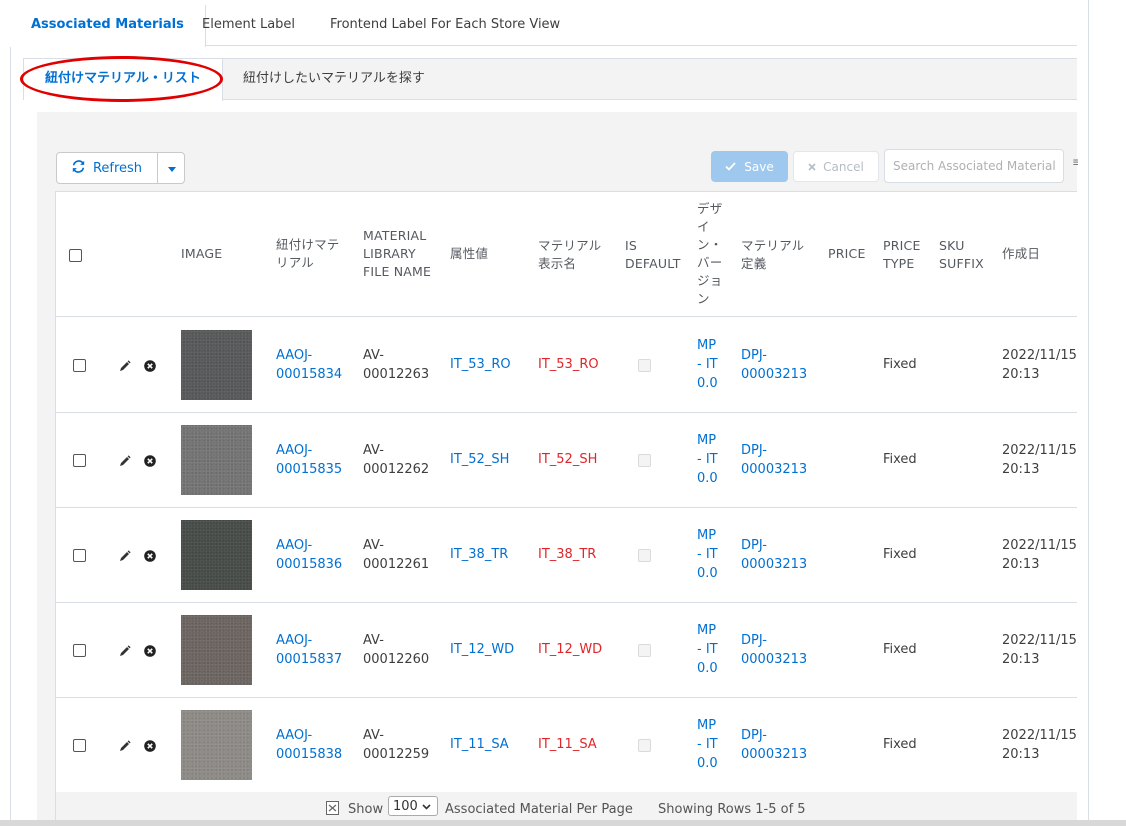 The image size is (1126, 826). Describe the element at coordinates (710, 244) in the screenshot. I see `column-design-line3: ン・` at that location.